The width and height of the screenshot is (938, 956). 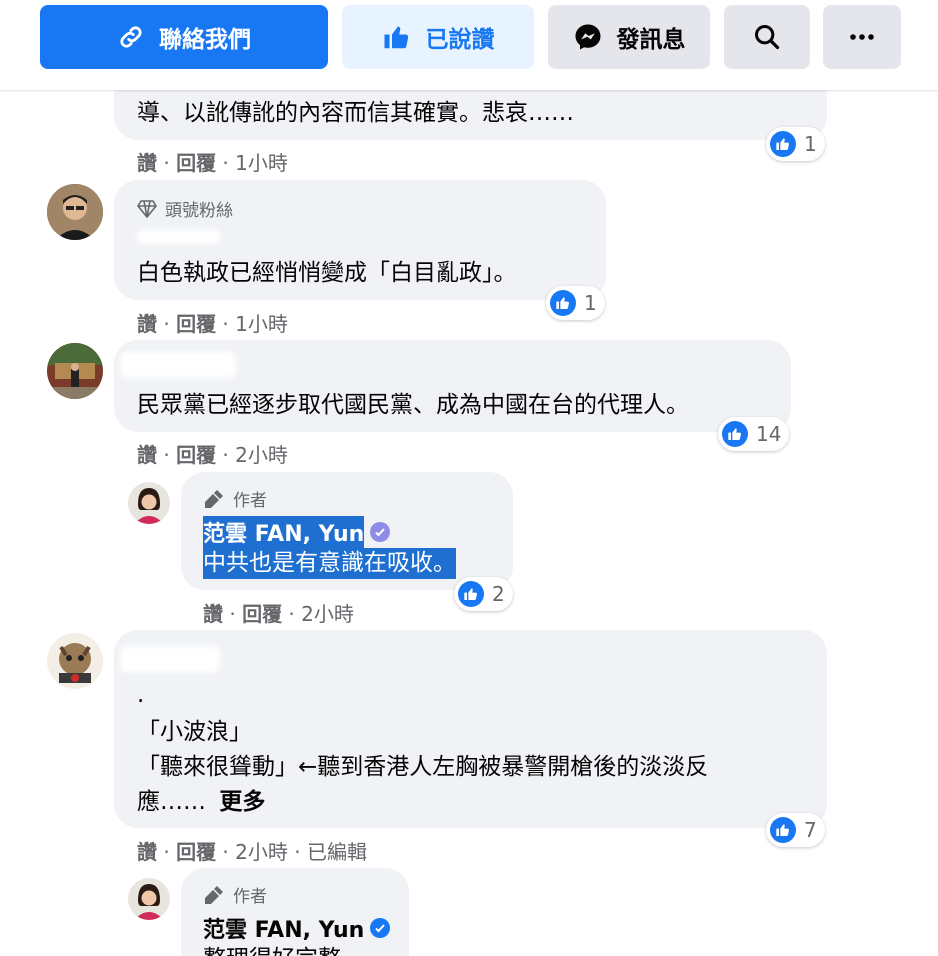 I want to click on reaction-number: 2, so click(x=498, y=594).